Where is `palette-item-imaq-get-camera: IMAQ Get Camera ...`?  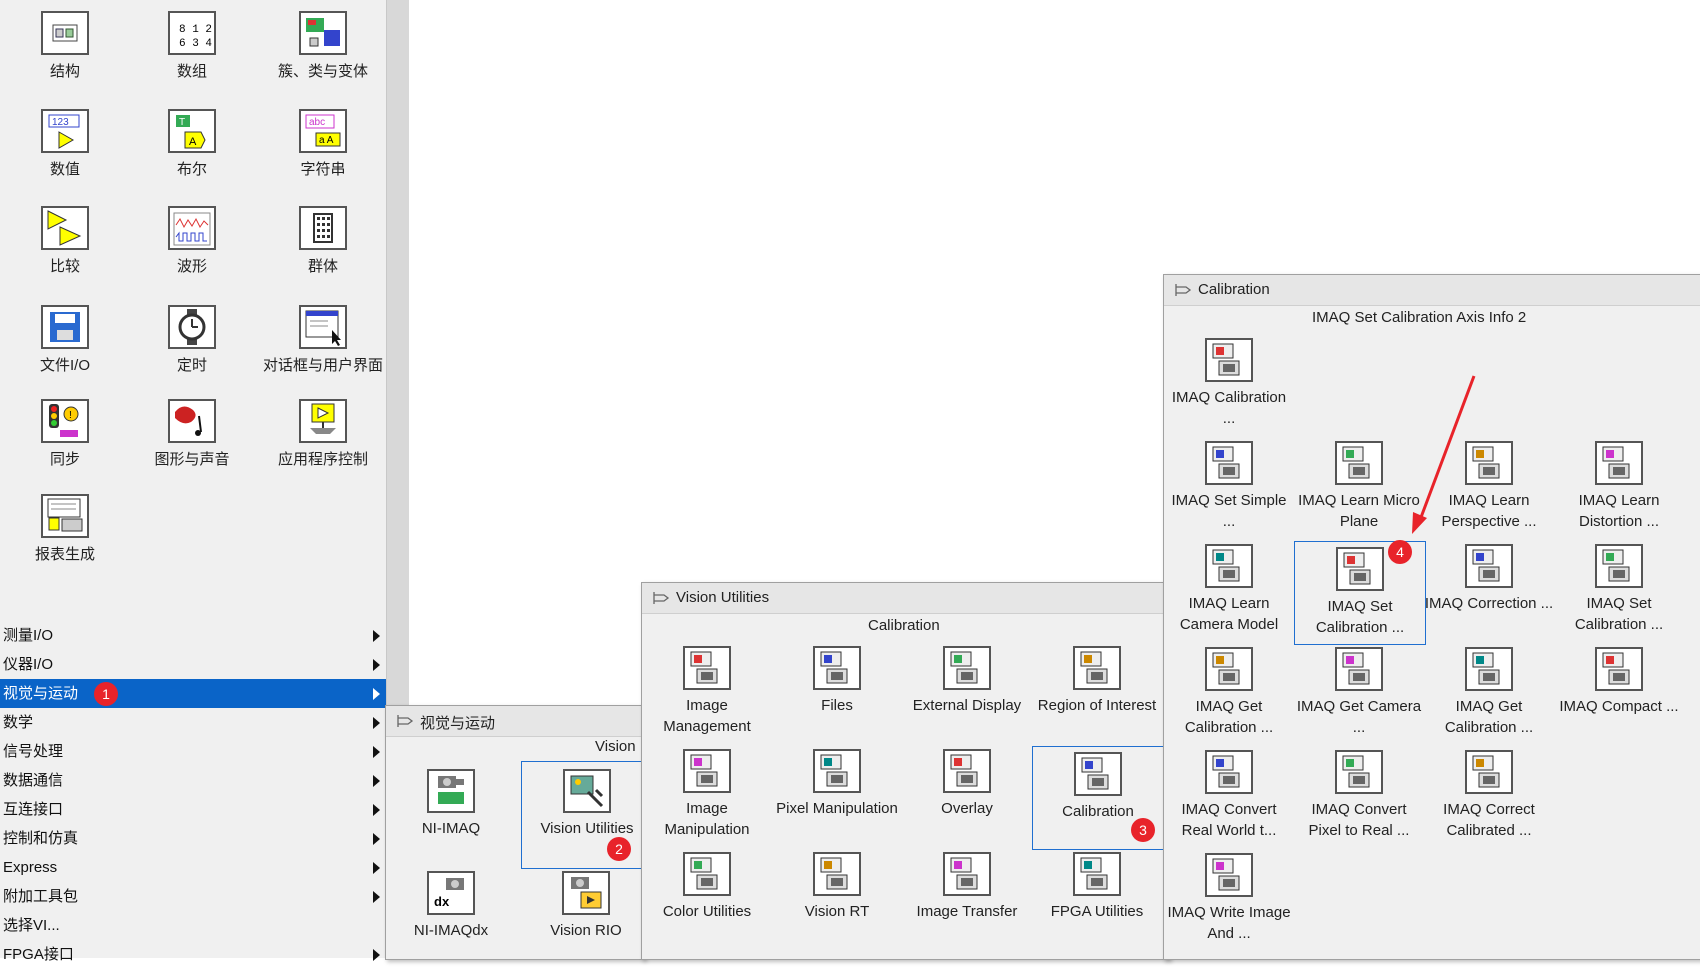 palette-item-imaq-get-camera: IMAQ Get Camera ... is located at coordinates (1359, 691).